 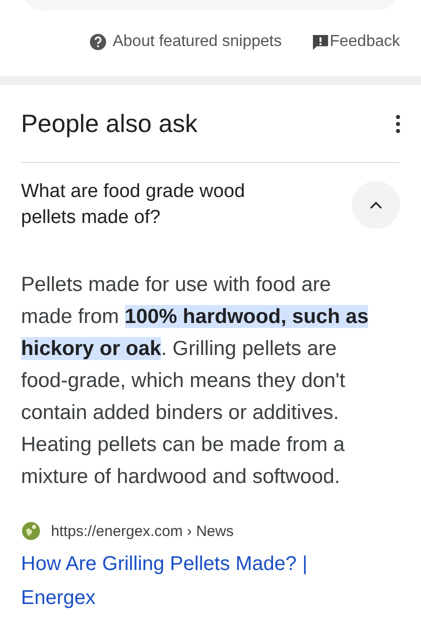 I want to click on feedback-button: Feedback, so click(x=356, y=42).